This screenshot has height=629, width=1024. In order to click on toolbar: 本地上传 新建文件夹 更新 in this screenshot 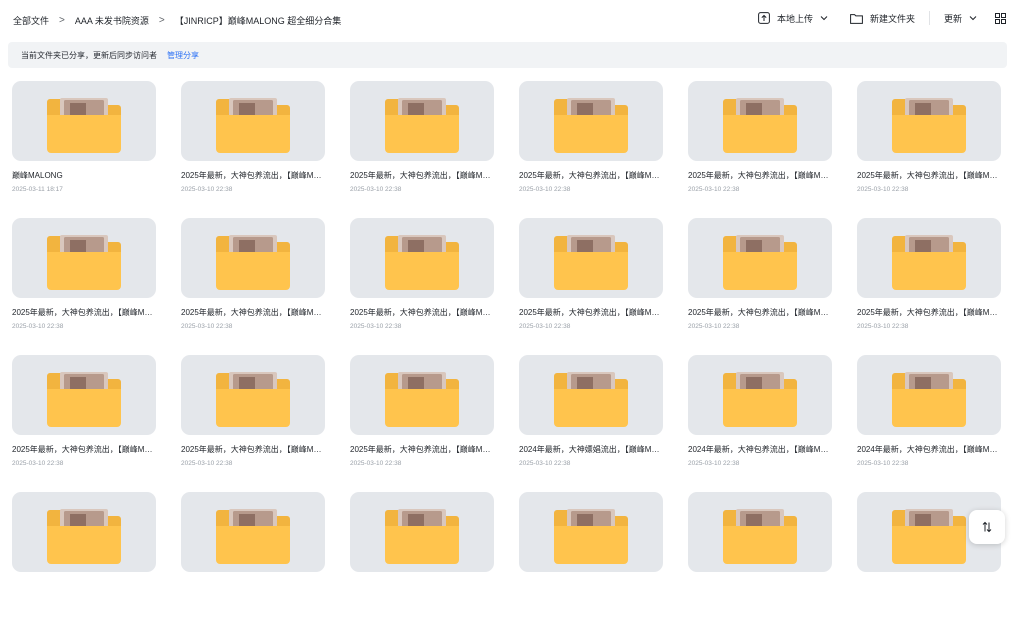, I will do `click(882, 18)`.